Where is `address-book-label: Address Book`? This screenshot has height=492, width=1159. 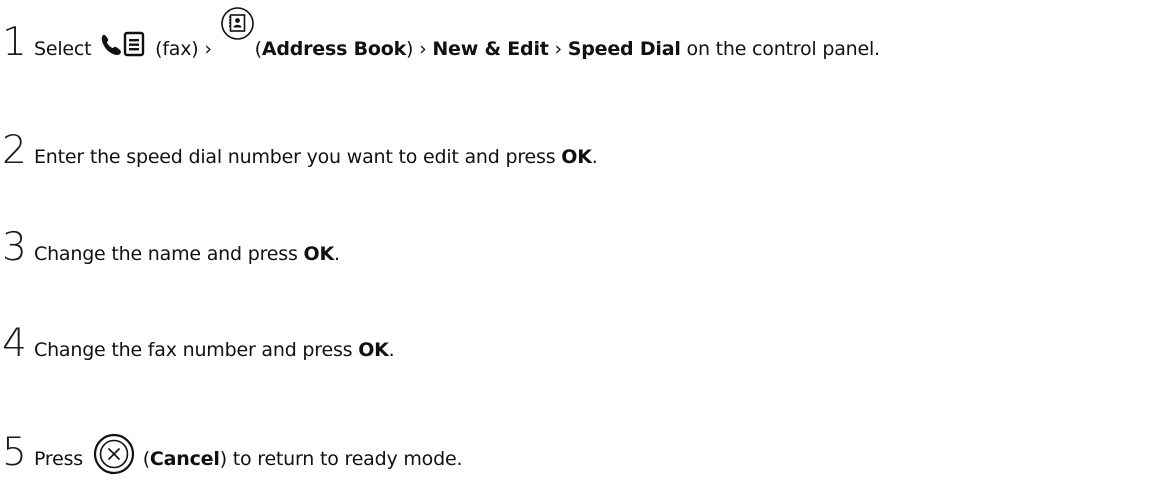 address-book-label: Address Book is located at coordinates (334, 49).